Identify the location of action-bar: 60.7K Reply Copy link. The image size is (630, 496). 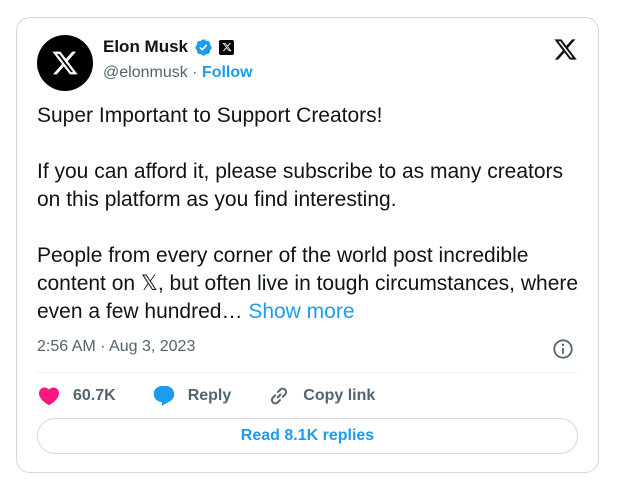
(224, 396).